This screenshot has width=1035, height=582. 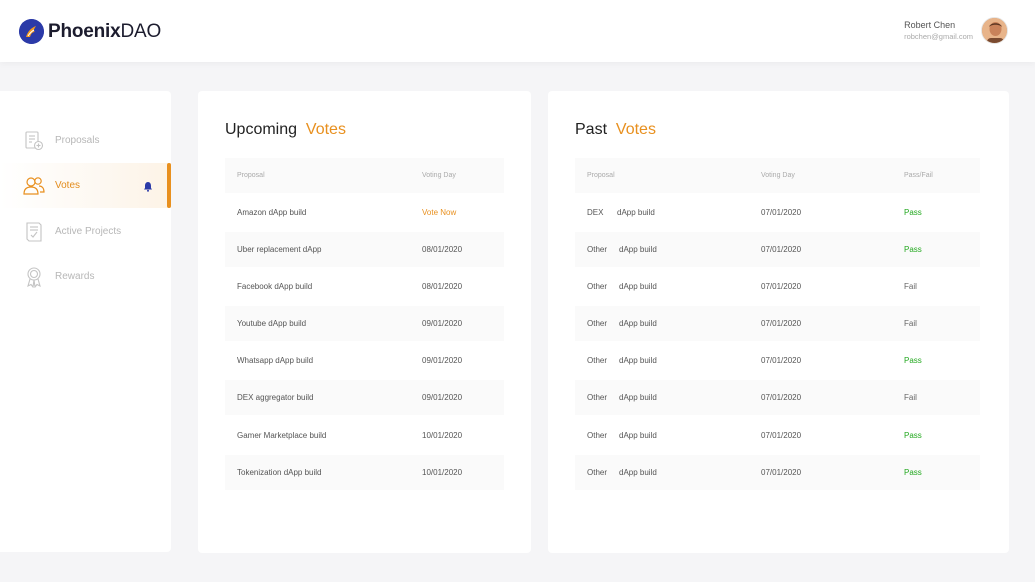 I want to click on user-profile: Robert Chen robchen@gmail.com, so click(x=956, y=30).